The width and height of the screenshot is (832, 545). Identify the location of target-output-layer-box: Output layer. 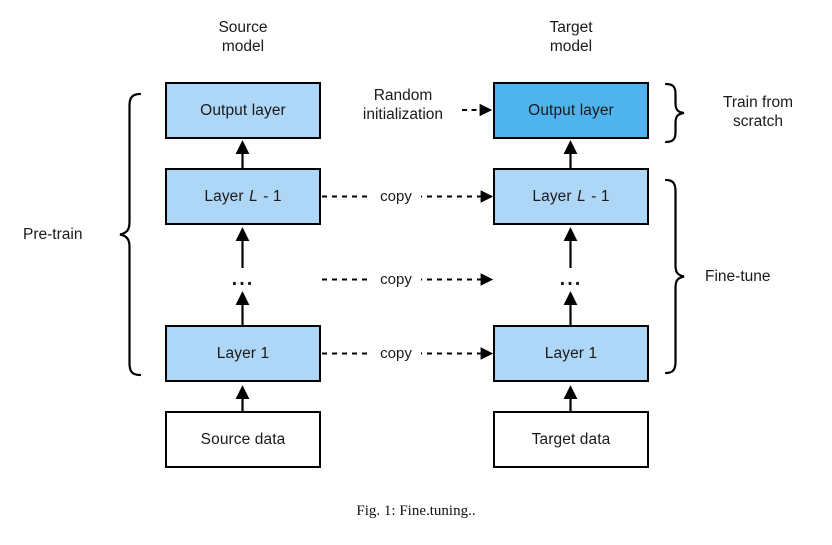
(571, 110).